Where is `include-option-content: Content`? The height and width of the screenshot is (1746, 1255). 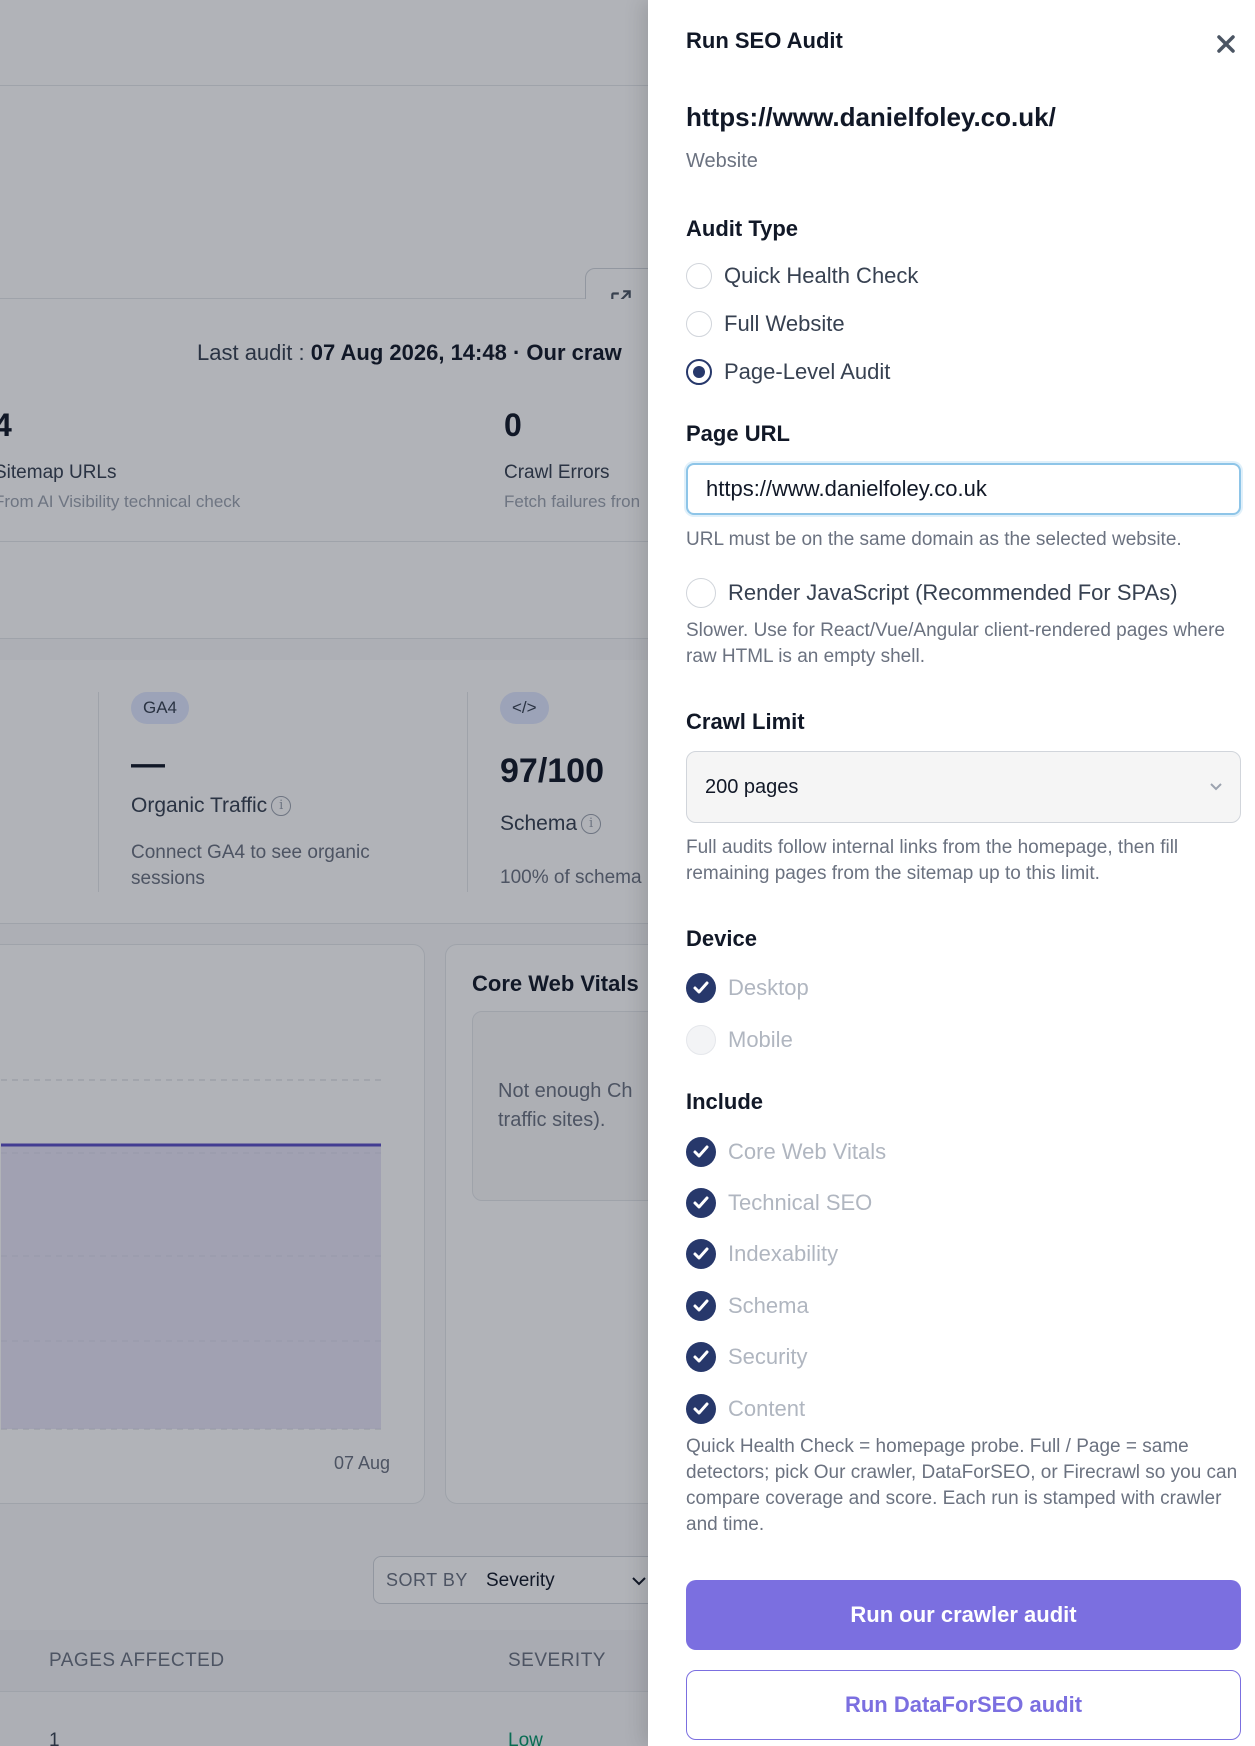 include-option-content: Content is located at coordinates (745, 1409).